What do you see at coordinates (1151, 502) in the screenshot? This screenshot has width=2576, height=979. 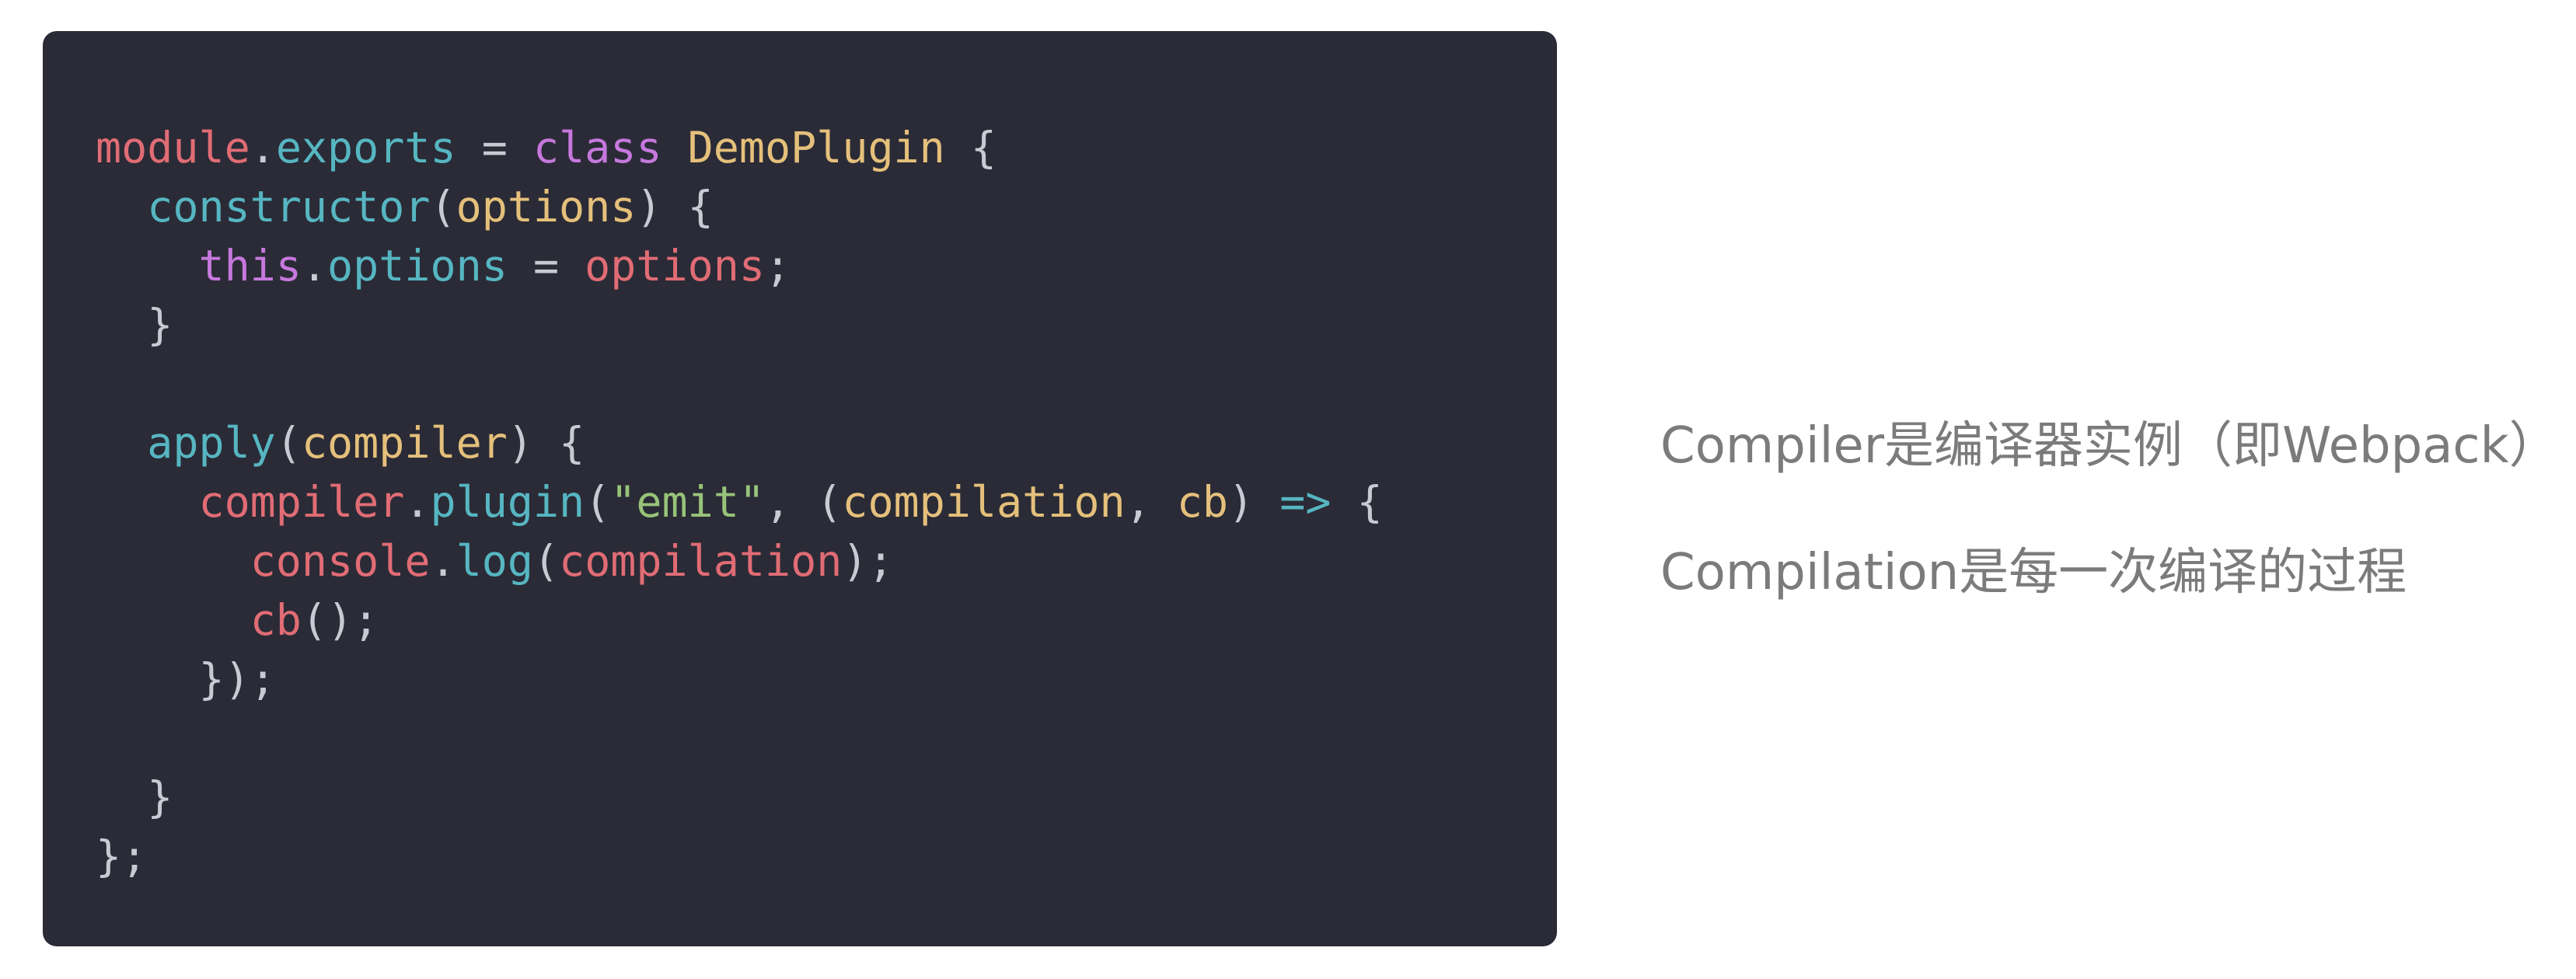 I see `code-token: ,` at bounding box center [1151, 502].